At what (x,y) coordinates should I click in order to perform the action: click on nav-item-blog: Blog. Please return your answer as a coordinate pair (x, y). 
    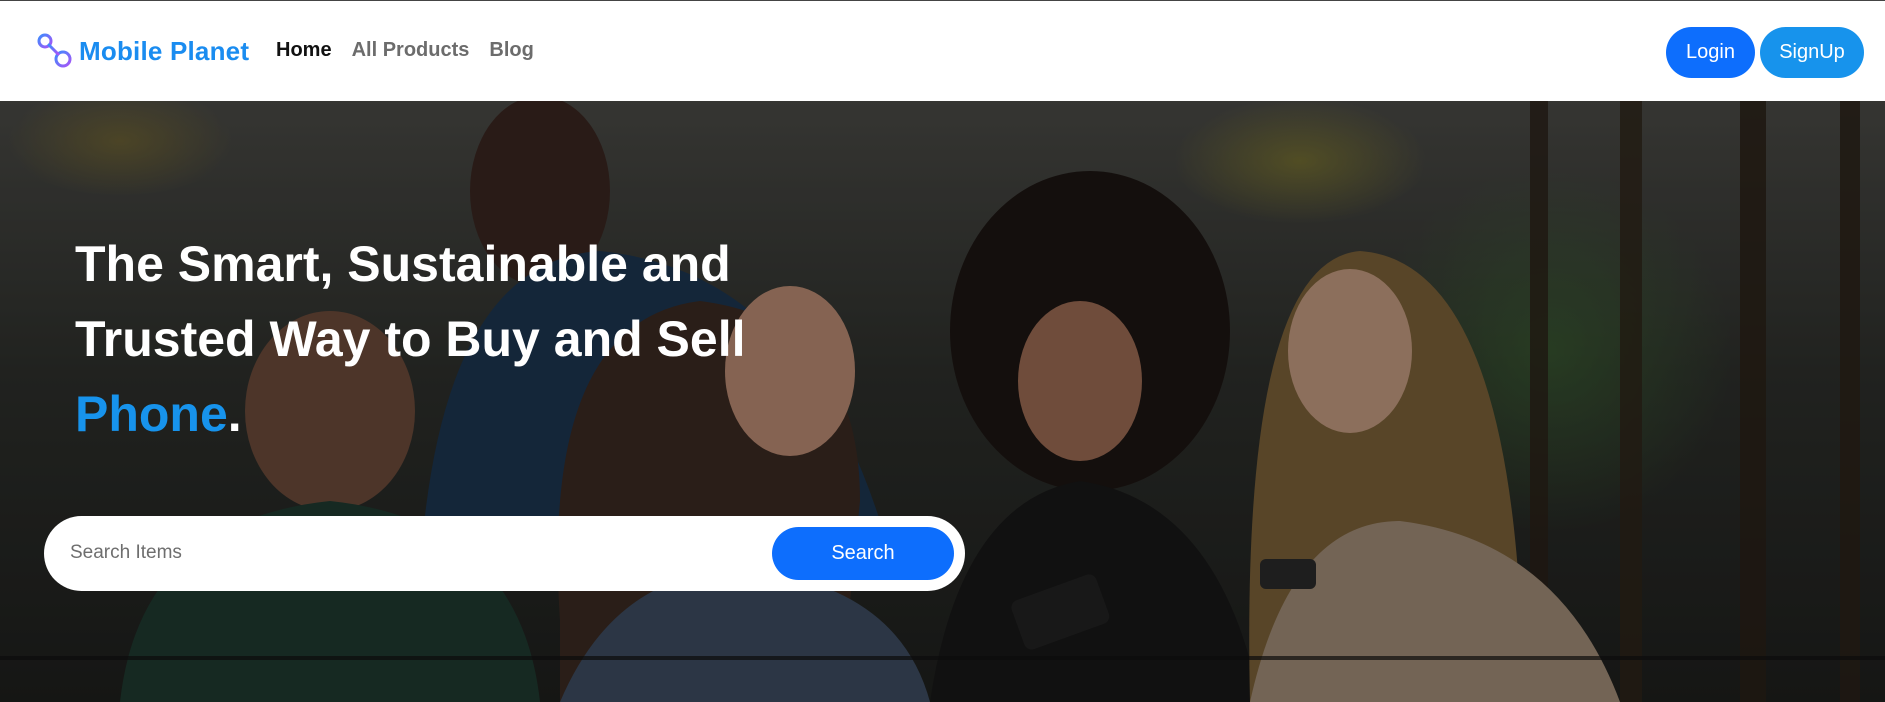
    Looking at the image, I should click on (511, 50).